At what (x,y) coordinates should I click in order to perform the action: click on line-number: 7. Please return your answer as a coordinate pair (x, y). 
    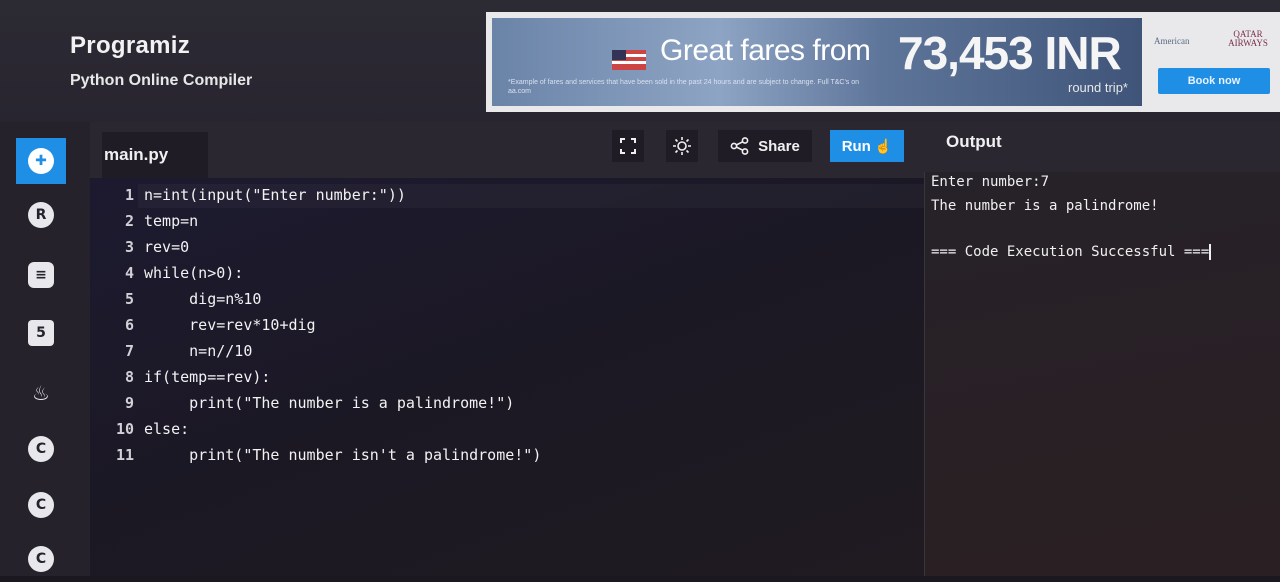
    Looking at the image, I should click on (129, 351).